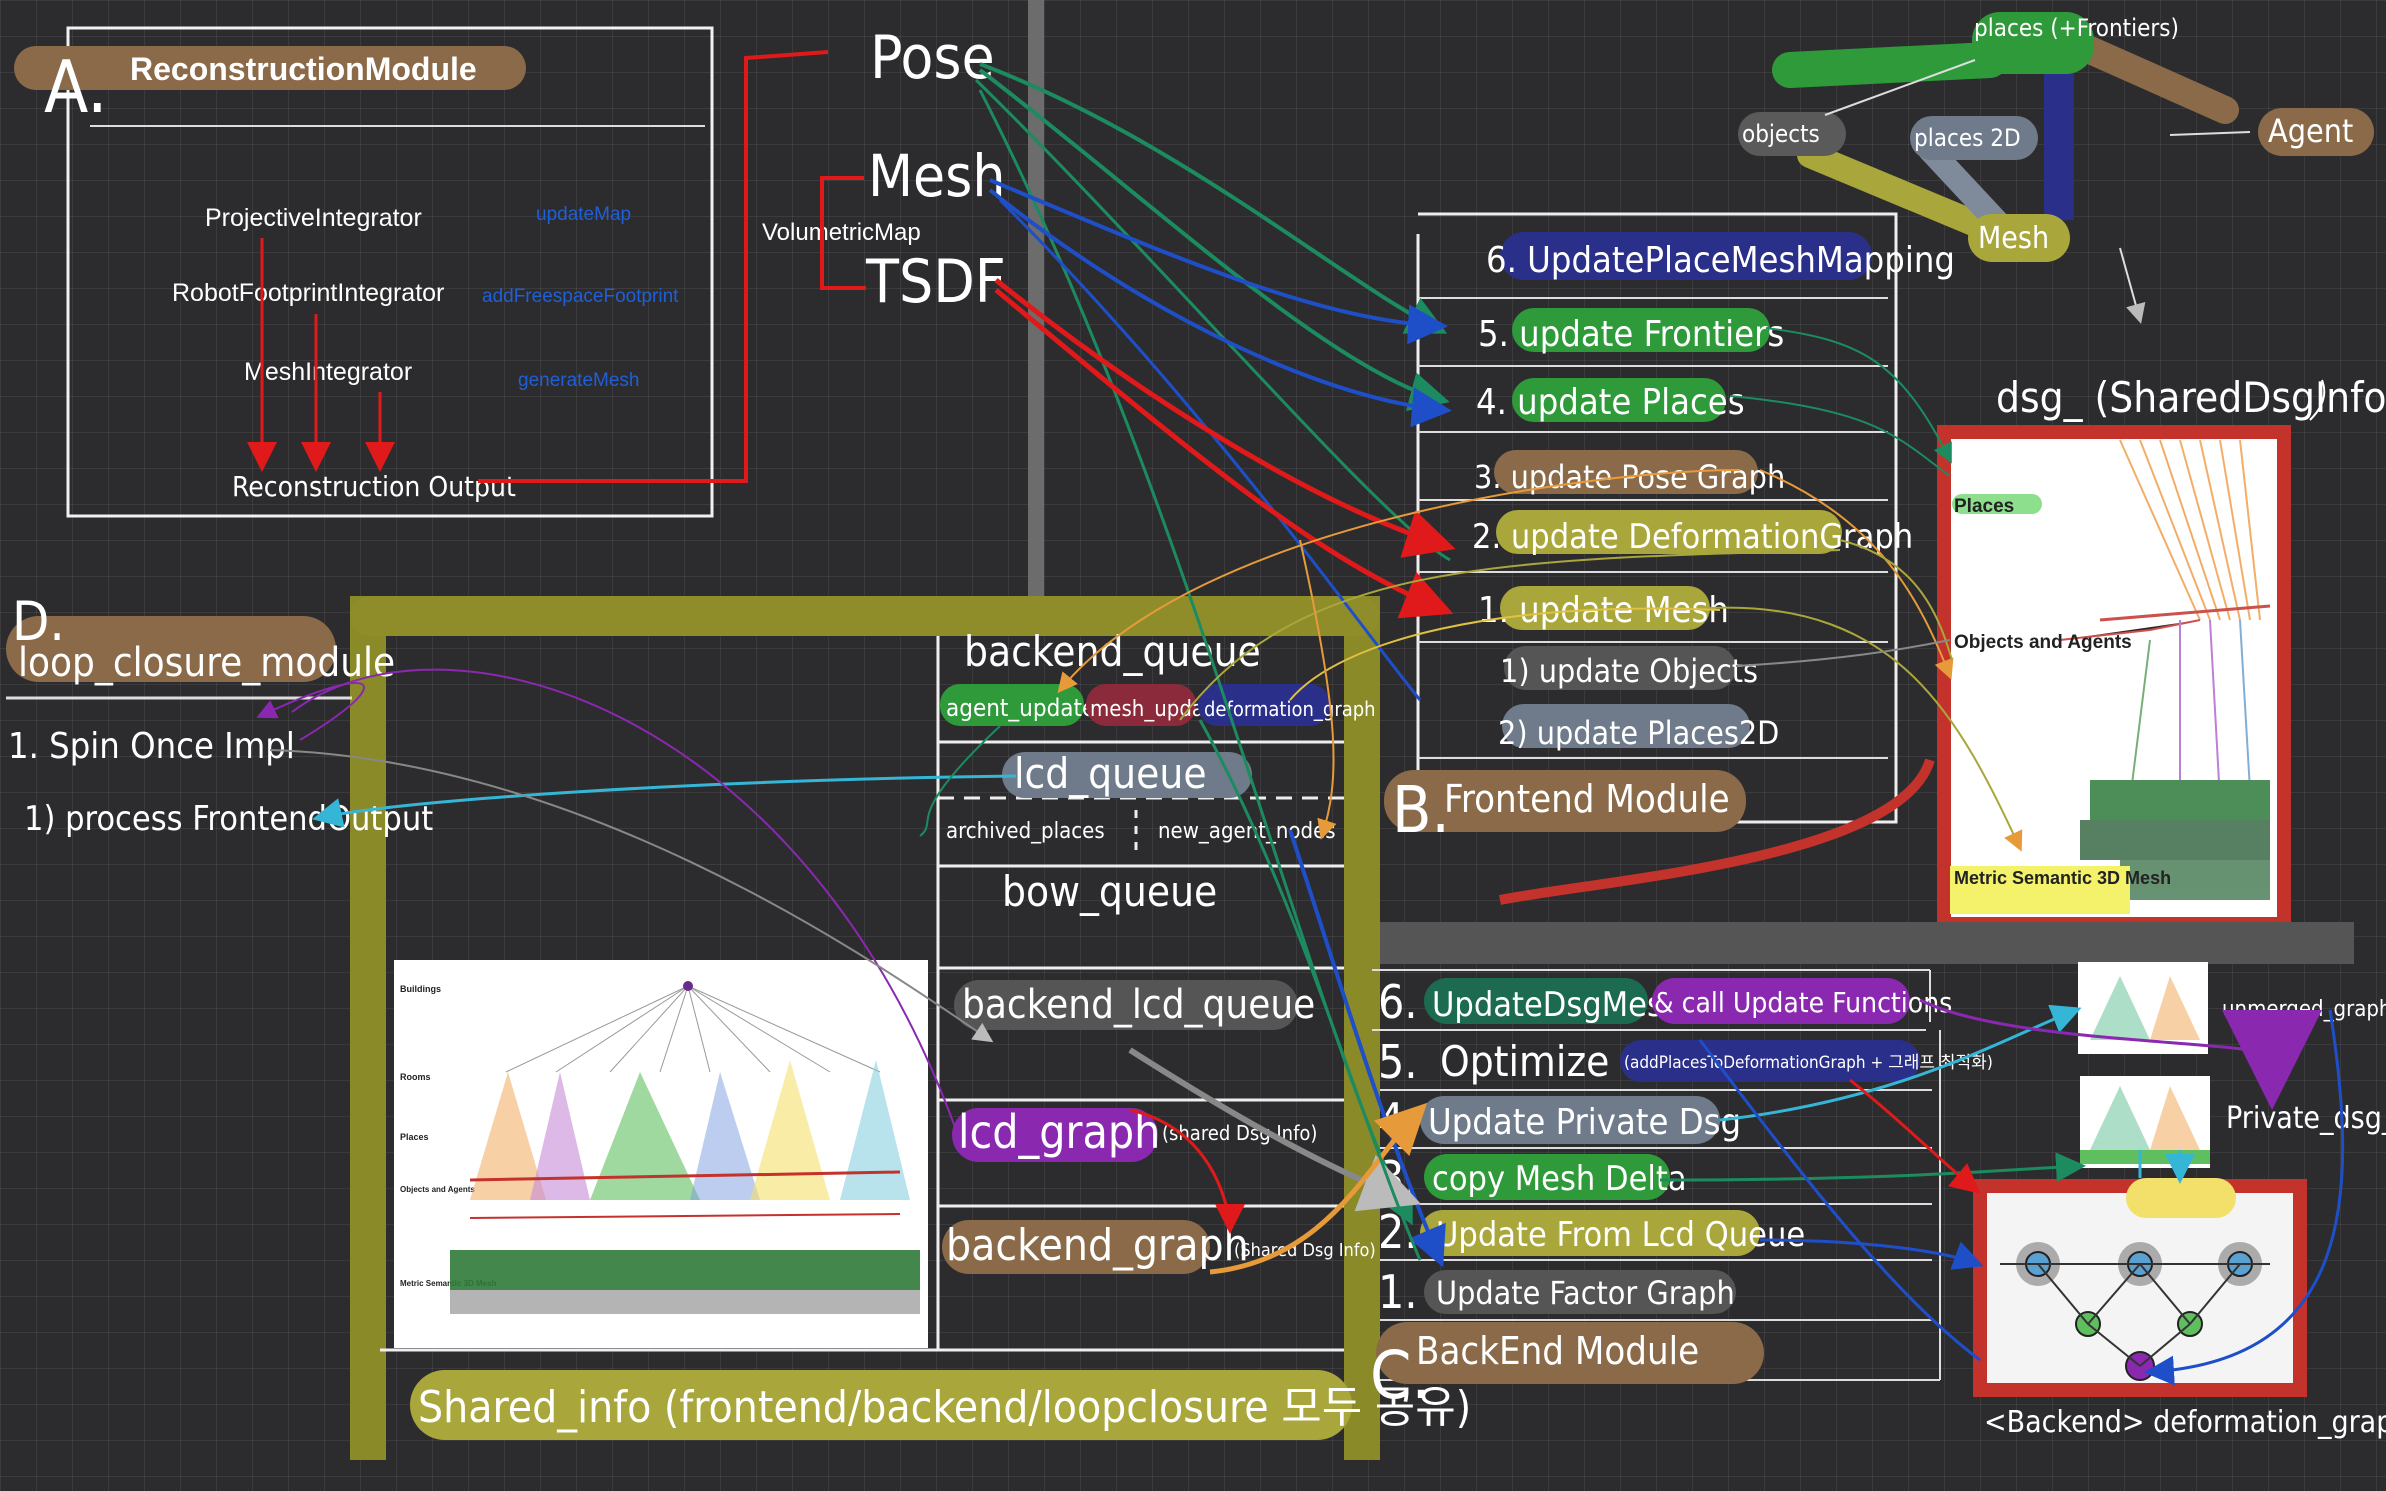  What do you see at coordinates (328, 372) in the screenshot?
I see `integrator-mesh: MeshIntegrator` at bounding box center [328, 372].